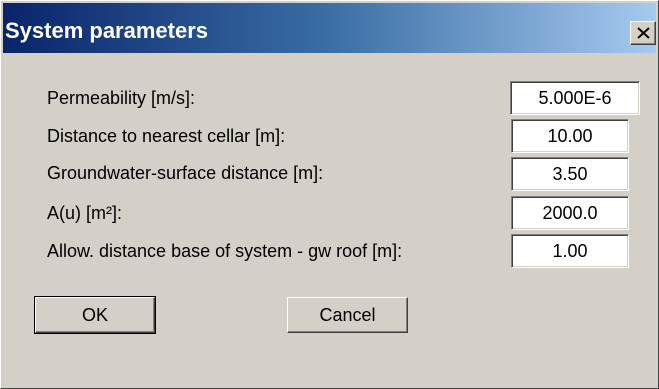 The height and width of the screenshot is (389, 659). What do you see at coordinates (570, 136) in the screenshot?
I see `distance-cellar-input` at bounding box center [570, 136].